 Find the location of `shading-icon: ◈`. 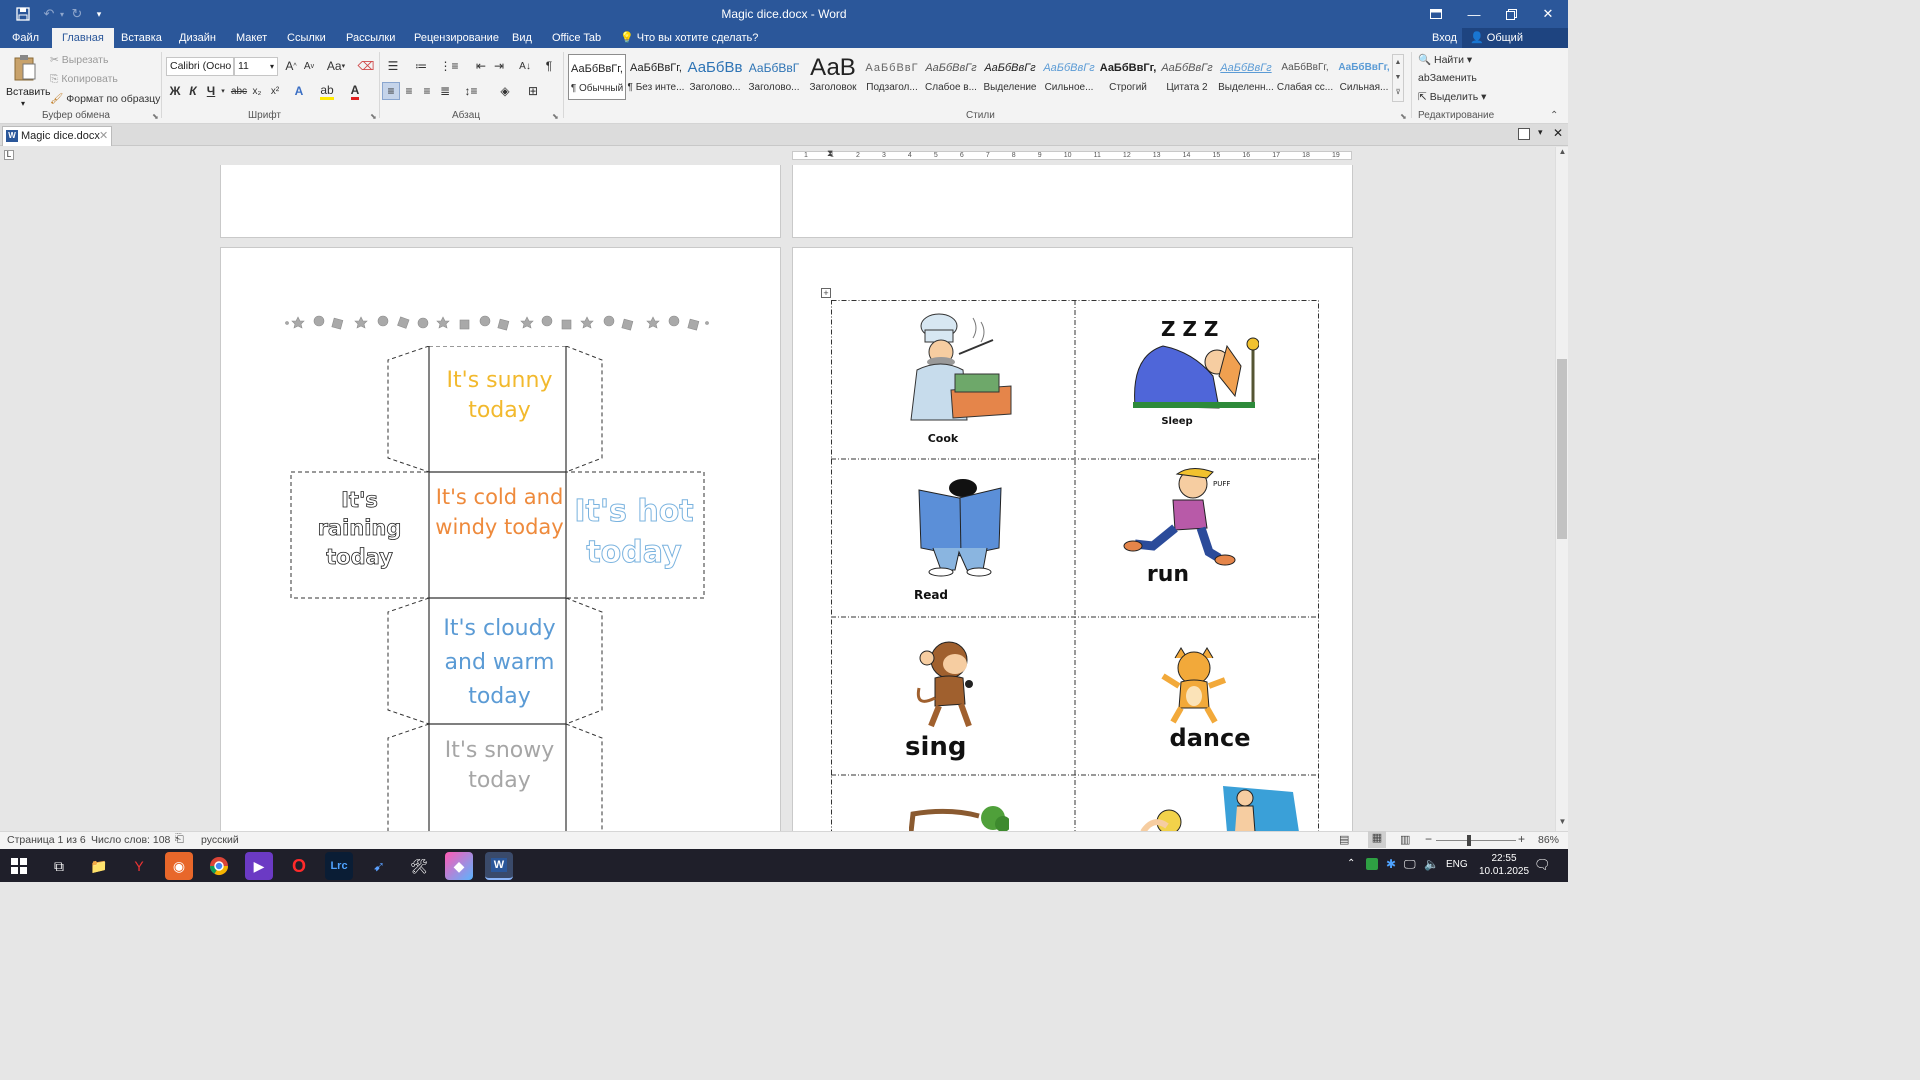

shading-icon: ◈ is located at coordinates (505, 91).